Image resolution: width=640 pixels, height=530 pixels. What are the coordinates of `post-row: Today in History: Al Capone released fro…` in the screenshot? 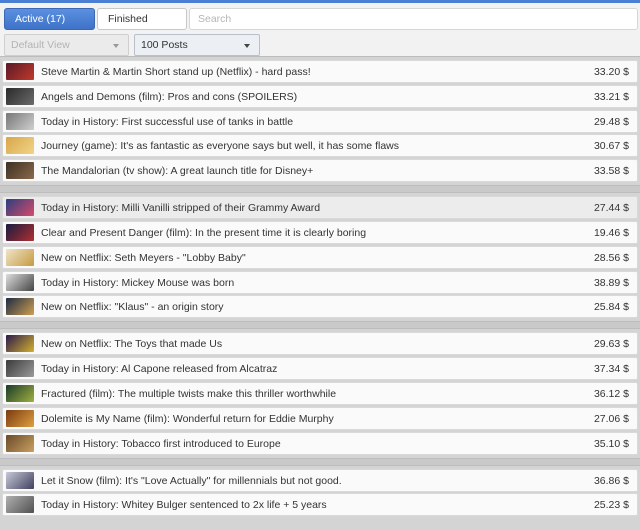 It's located at (320, 369).